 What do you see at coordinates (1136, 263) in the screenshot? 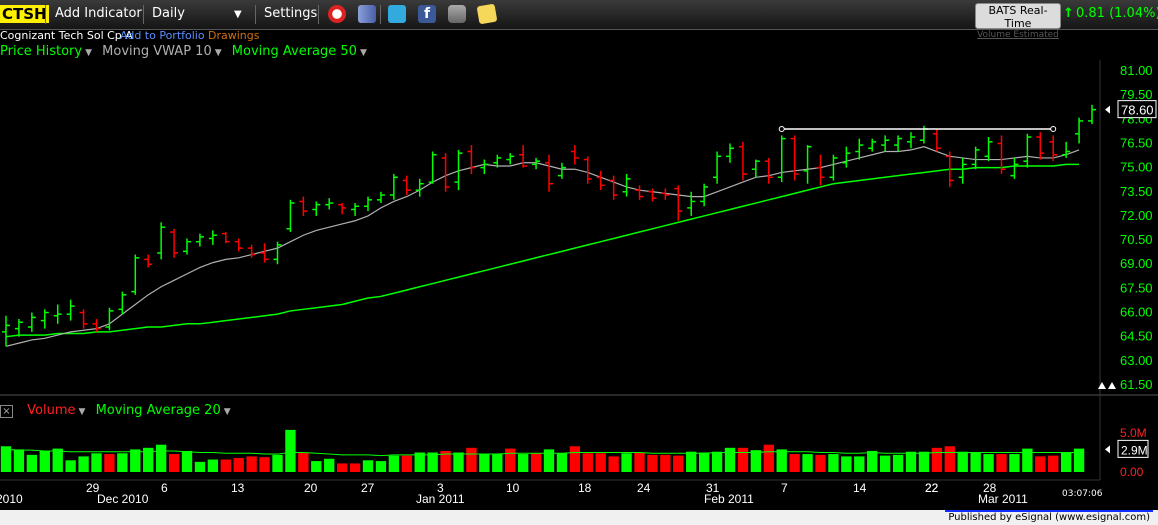
I see `y-tick-label: 69.00` at bounding box center [1136, 263].